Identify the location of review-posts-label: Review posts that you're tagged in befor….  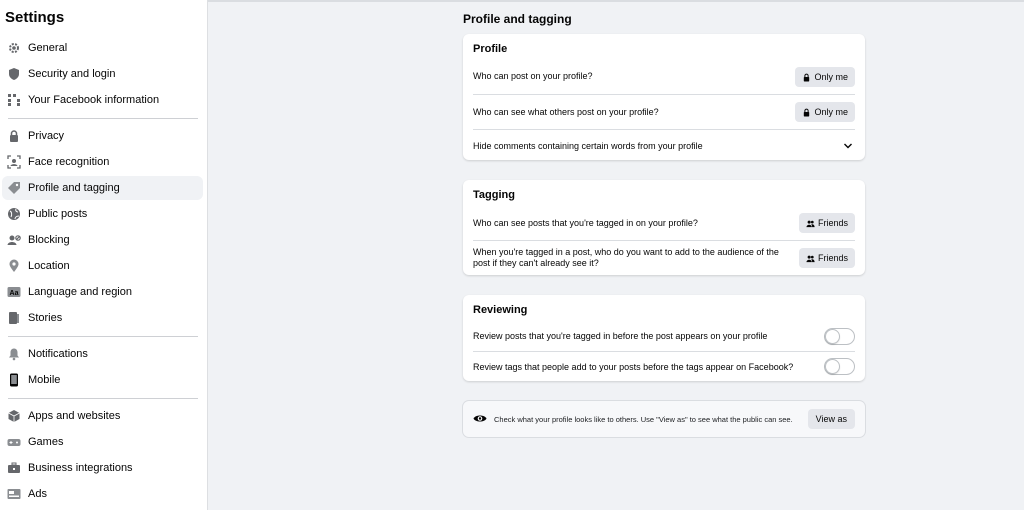
(620, 336).